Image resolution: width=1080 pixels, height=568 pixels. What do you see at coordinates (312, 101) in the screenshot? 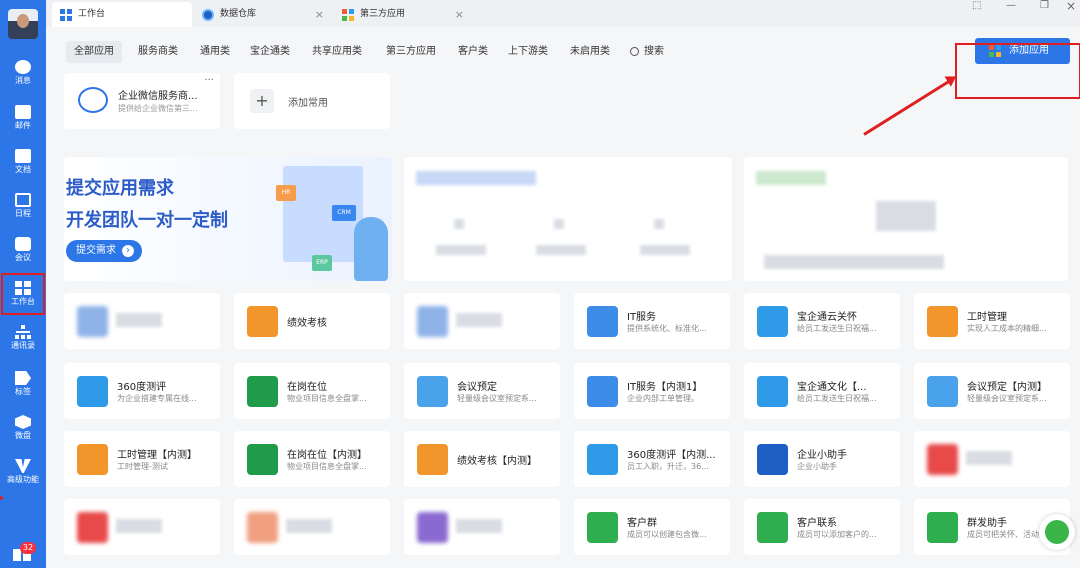
I see `add-favorite-card: + 添加常用` at bounding box center [312, 101].